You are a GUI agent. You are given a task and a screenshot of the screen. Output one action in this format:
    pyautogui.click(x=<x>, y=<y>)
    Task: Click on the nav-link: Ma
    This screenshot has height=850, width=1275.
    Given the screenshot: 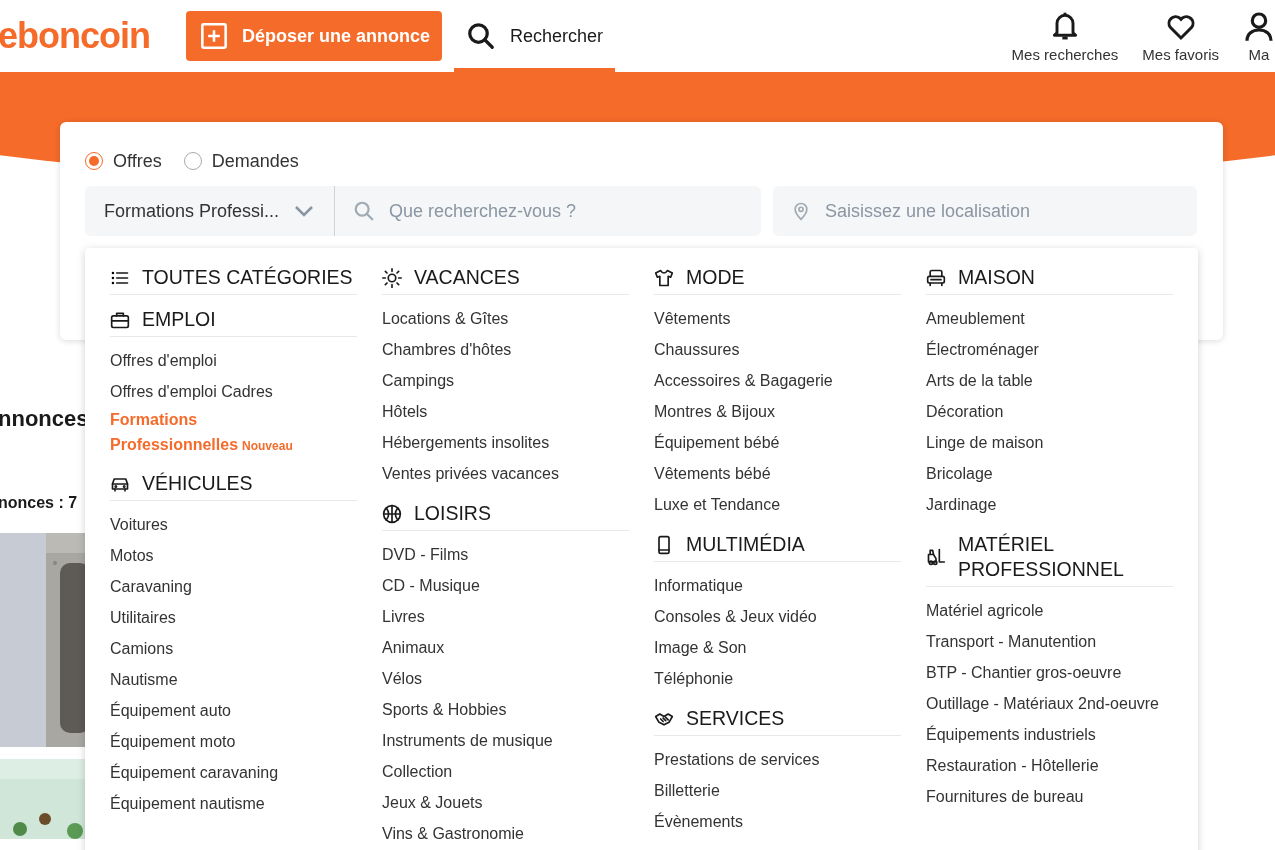 What is the action you would take?
    pyautogui.click(x=1259, y=36)
    